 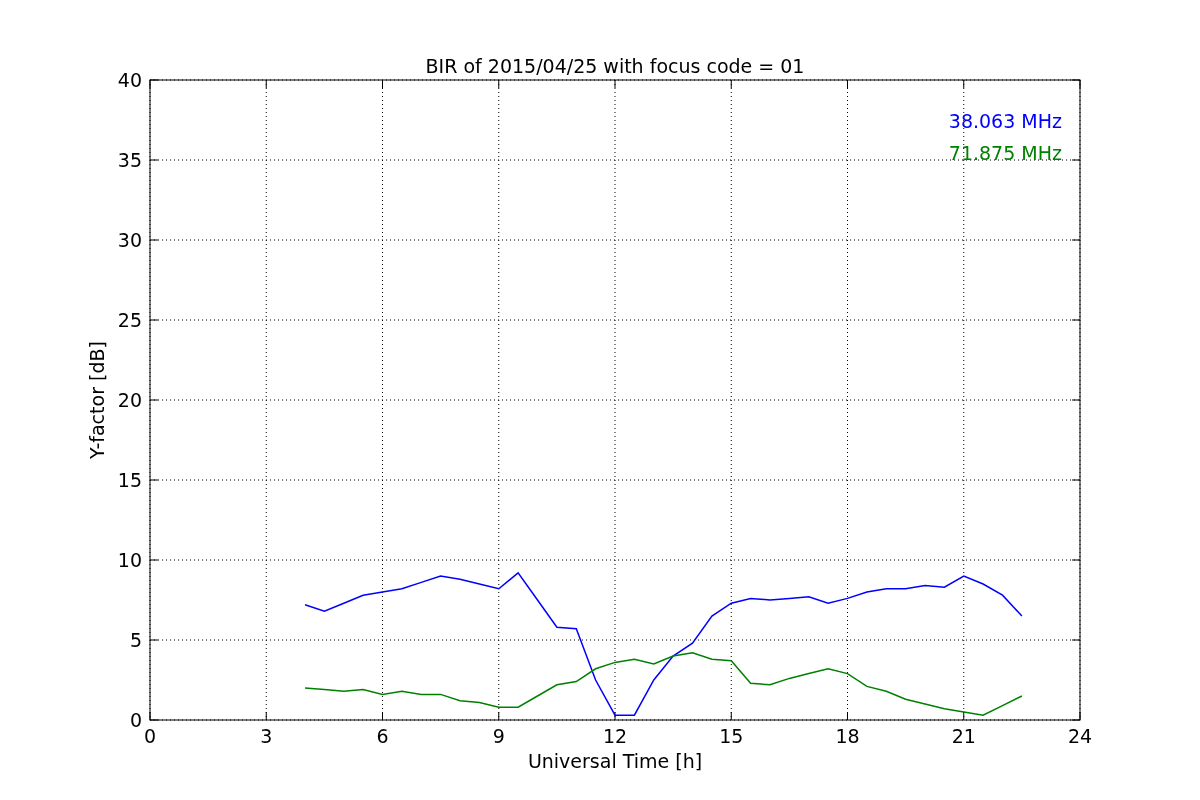 What do you see at coordinates (129, 160) in the screenshot?
I see `y-tick-label: 35` at bounding box center [129, 160].